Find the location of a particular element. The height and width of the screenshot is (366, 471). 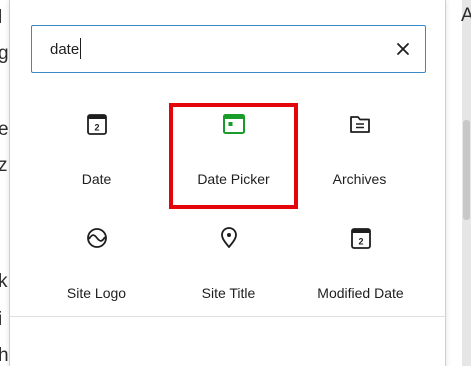

archive-icon is located at coordinates (359, 124).